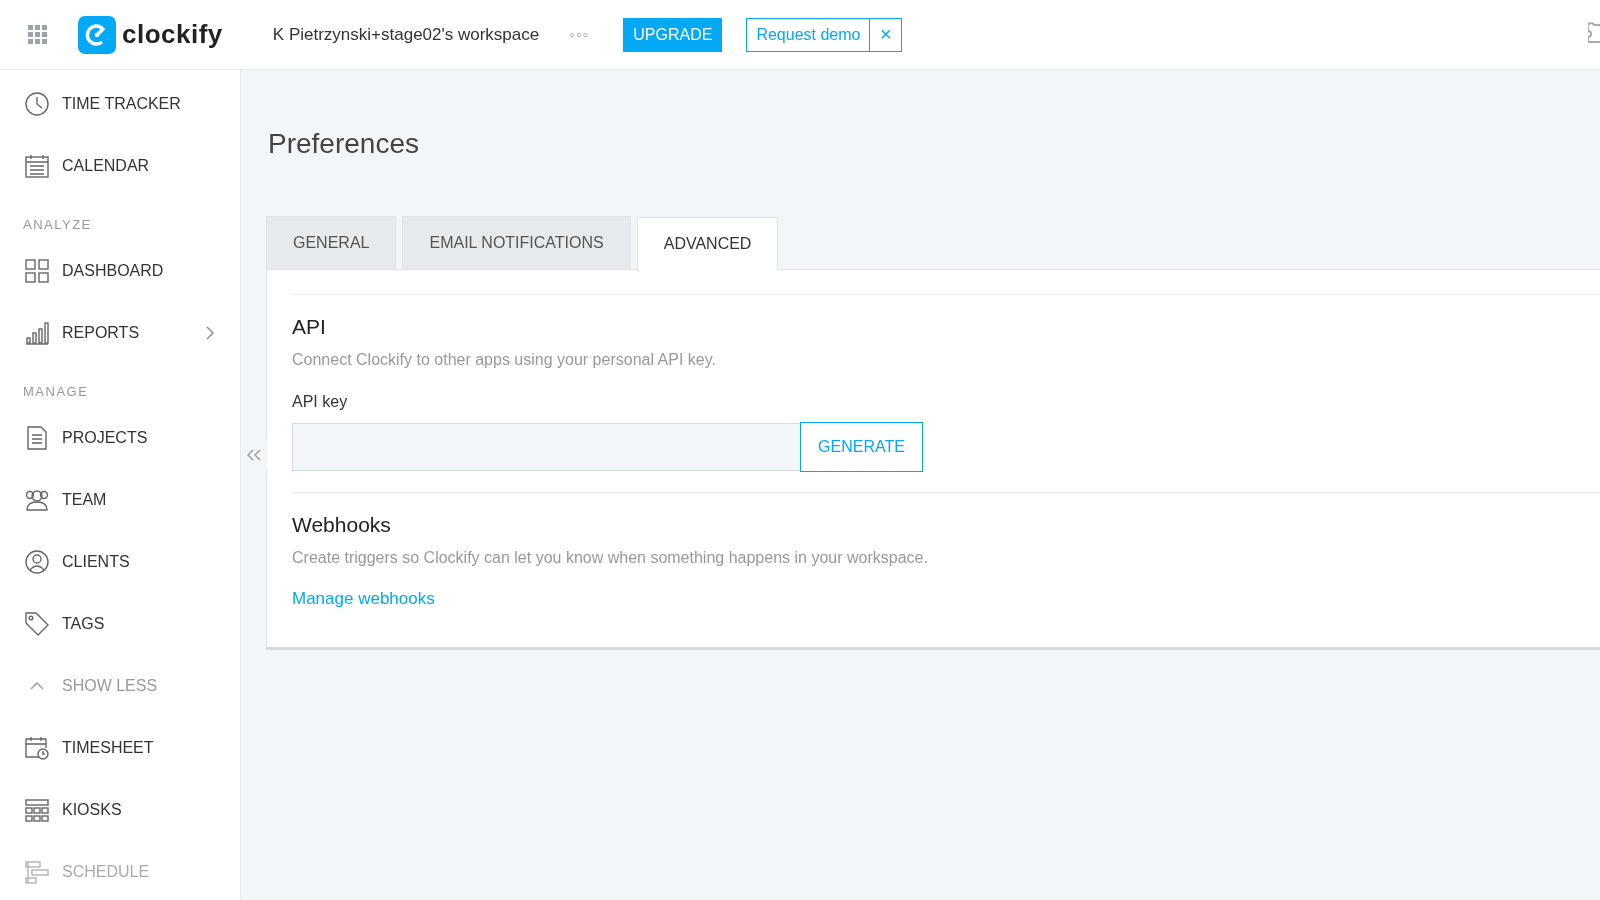 The height and width of the screenshot is (900, 1600). I want to click on clock-icon, so click(37, 104).